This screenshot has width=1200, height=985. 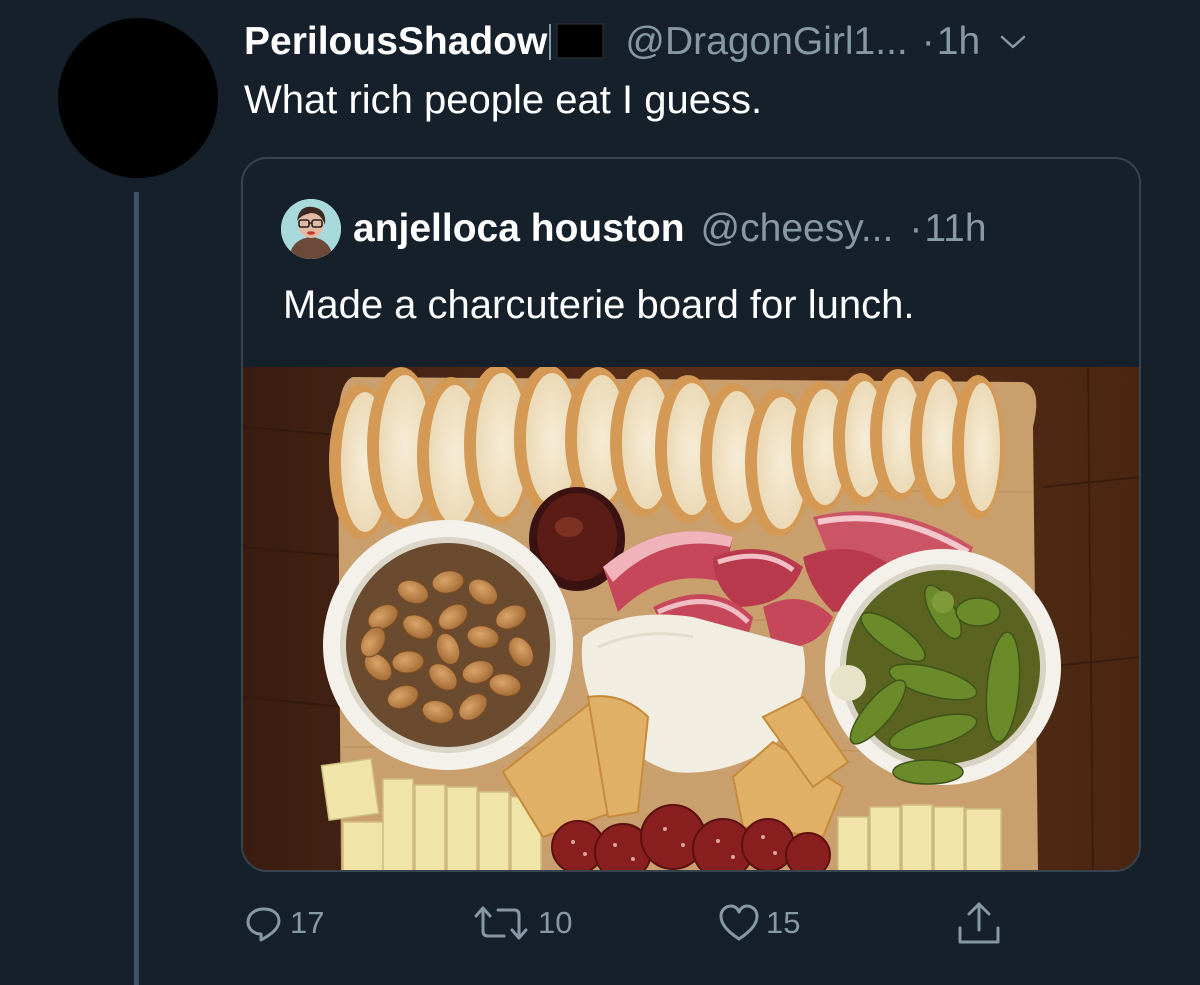 I want to click on display-name: PerilousShadow, so click(x=395, y=42).